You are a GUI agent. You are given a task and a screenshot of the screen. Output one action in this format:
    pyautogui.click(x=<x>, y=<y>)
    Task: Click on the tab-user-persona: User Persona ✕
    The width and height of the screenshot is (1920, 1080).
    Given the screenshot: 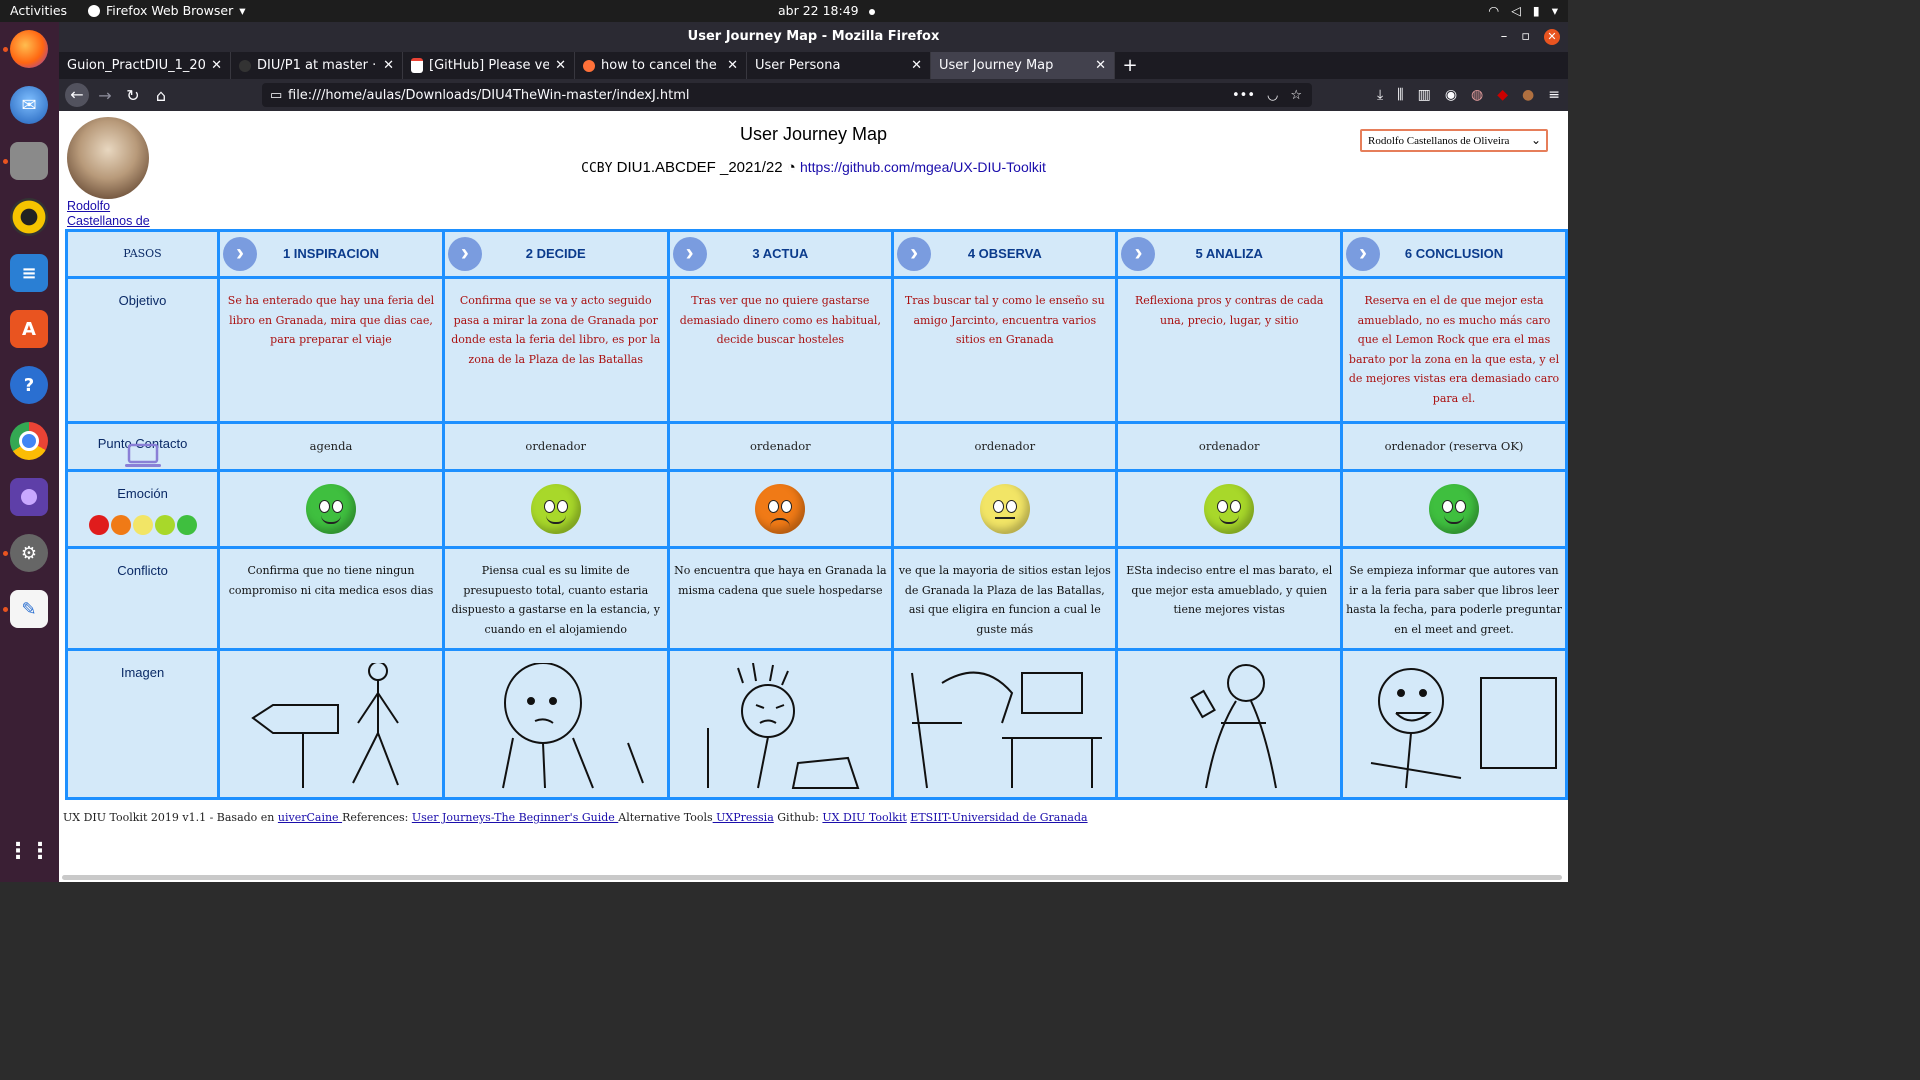 What is the action you would take?
    pyautogui.click(x=839, y=65)
    